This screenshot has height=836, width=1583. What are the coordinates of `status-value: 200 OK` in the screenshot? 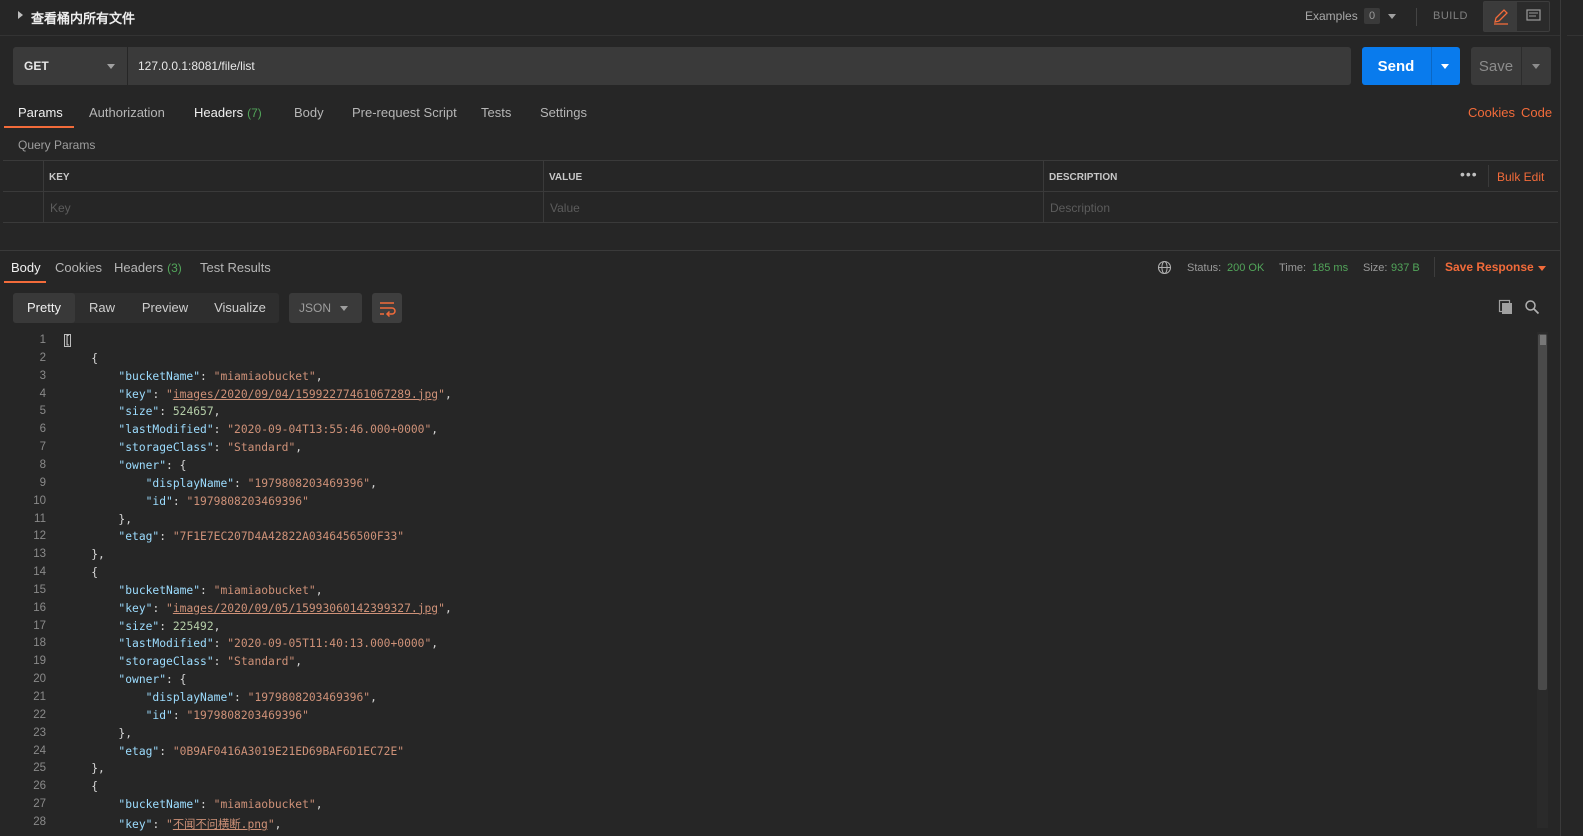 It's located at (1245, 268).